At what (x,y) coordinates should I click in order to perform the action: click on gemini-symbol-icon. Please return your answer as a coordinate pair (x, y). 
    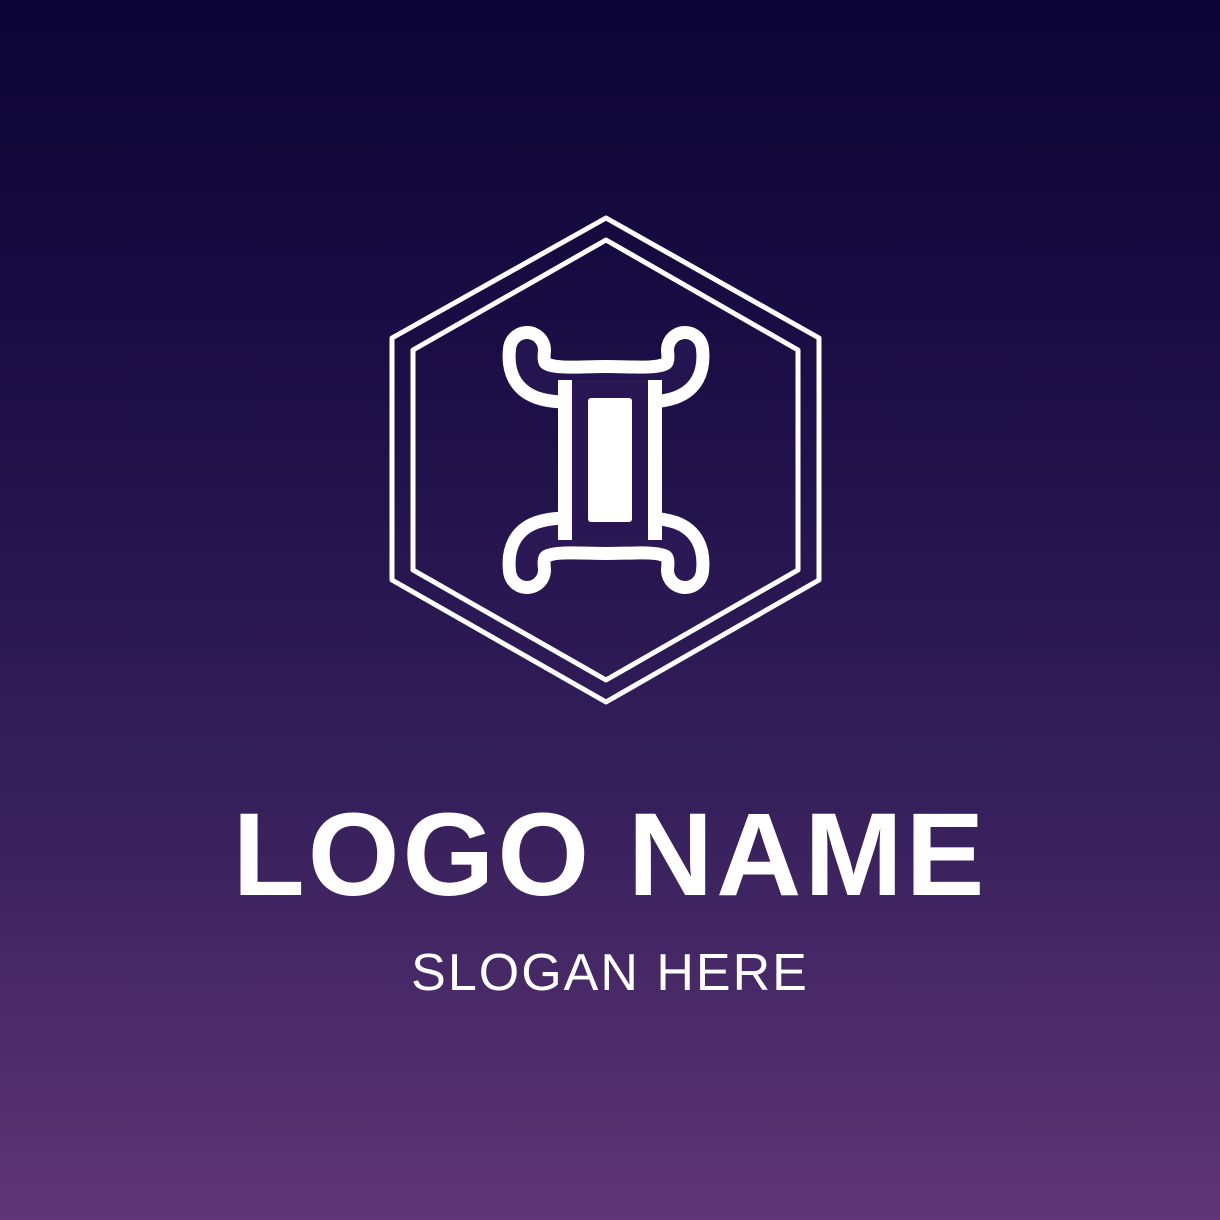
    Looking at the image, I should click on (606, 460).